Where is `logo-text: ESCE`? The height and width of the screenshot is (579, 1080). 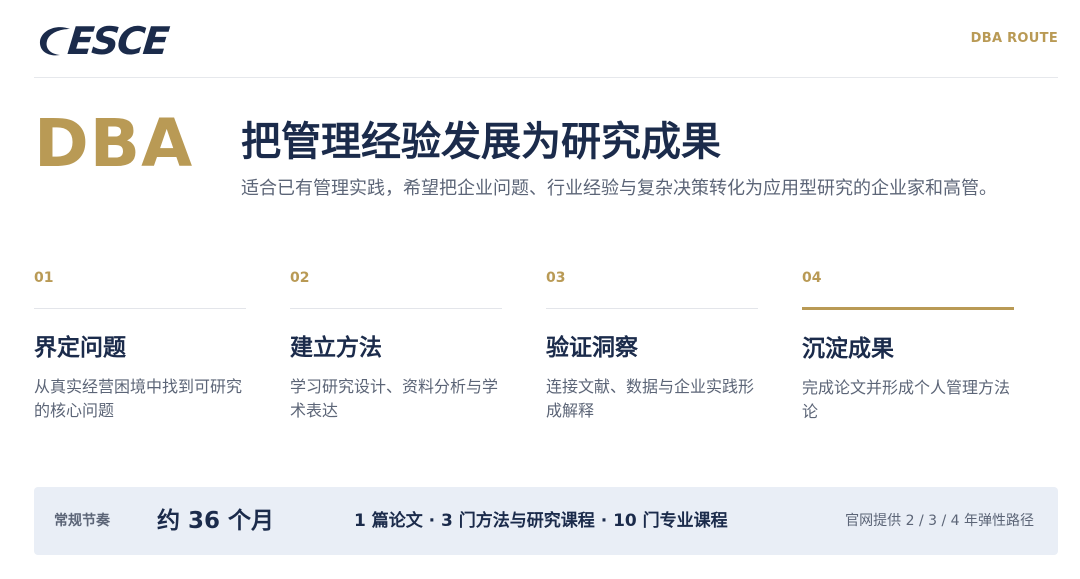
logo-text: ESCE is located at coordinates (117, 41).